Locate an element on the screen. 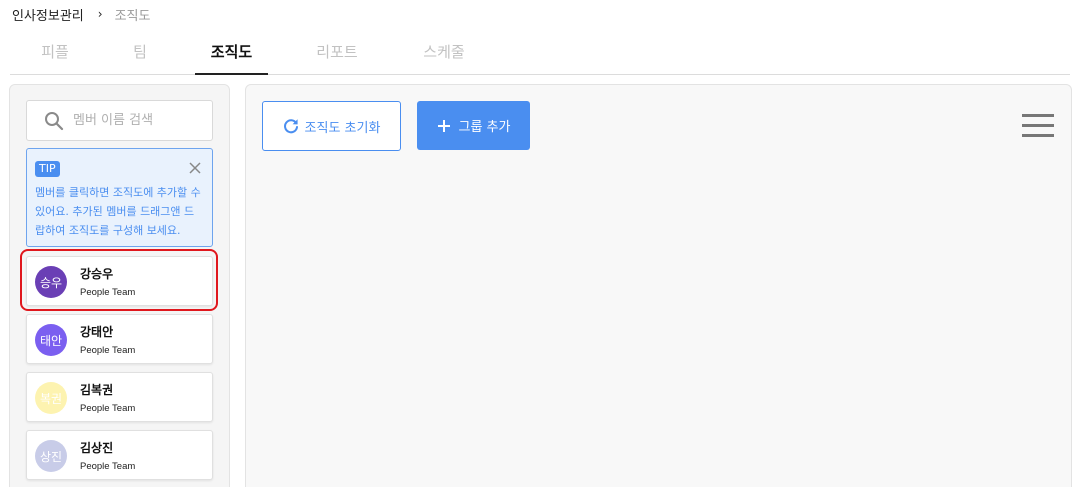  tab-team: 팀 is located at coordinates (140, 51).